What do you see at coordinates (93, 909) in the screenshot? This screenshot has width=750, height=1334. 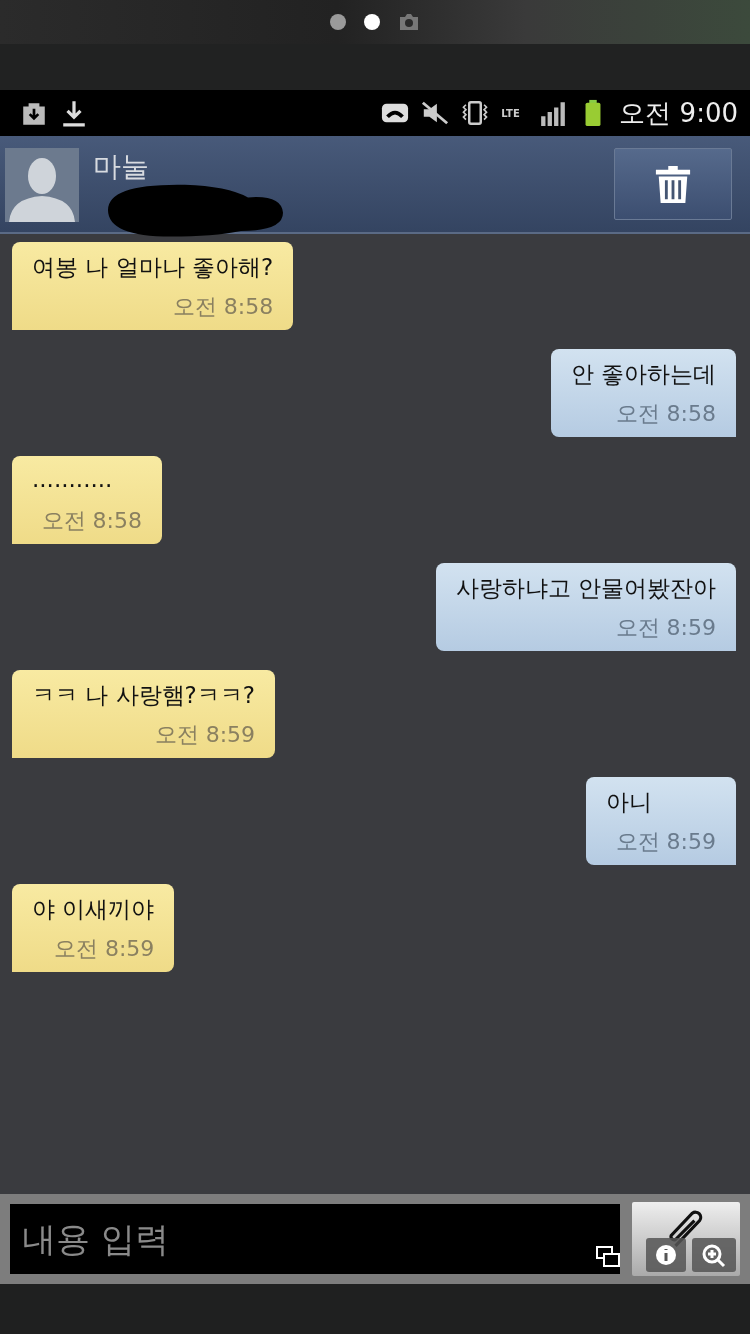 I see `message-text: 야 이새끼야` at bounding box center [93, 909].